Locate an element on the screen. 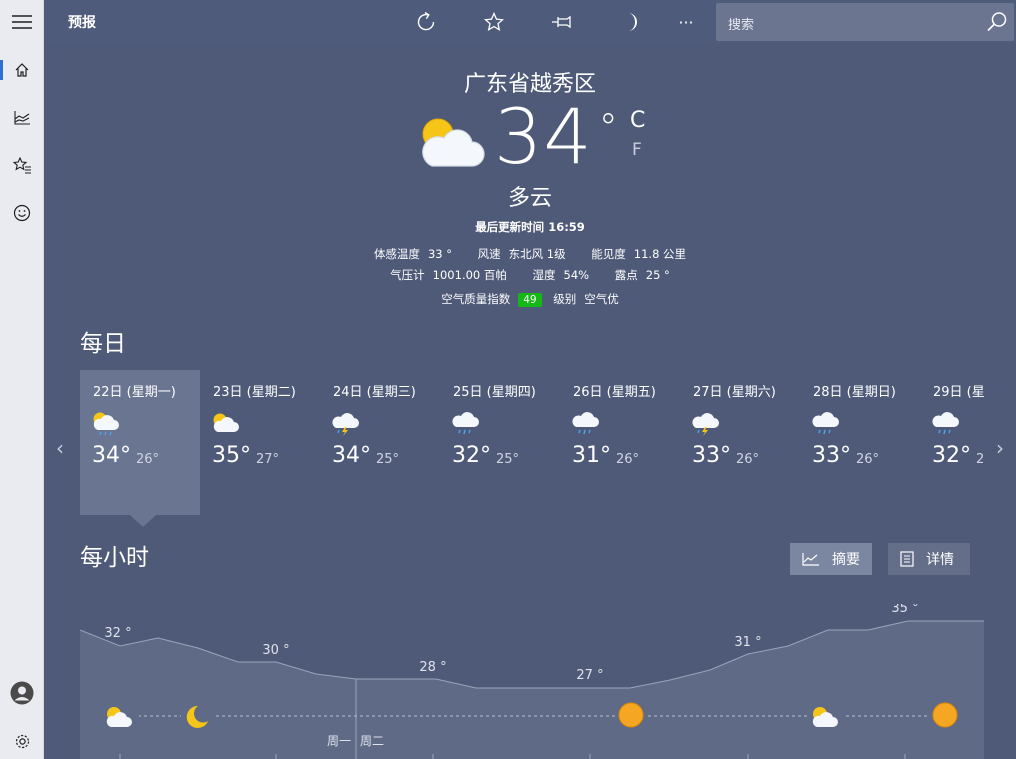 This screenshot has height=759, width=1016. search-box: 搜索 is located at coordinates (865, 22).